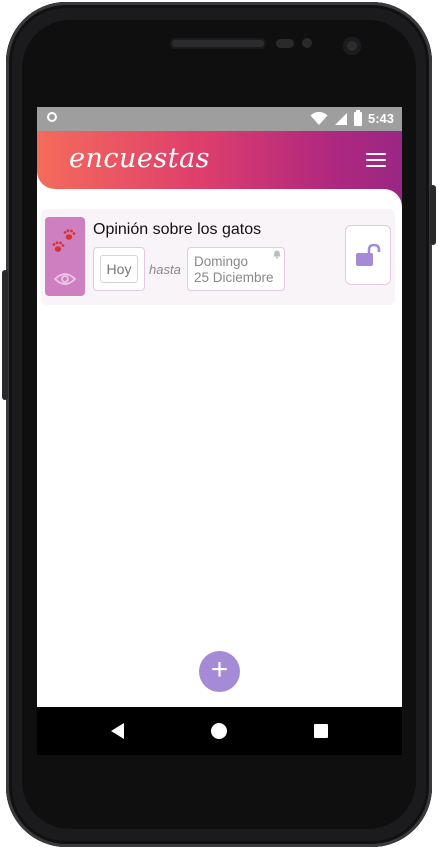  I want to click on end-date-full: 25 Diciembre, so click(234, 277).